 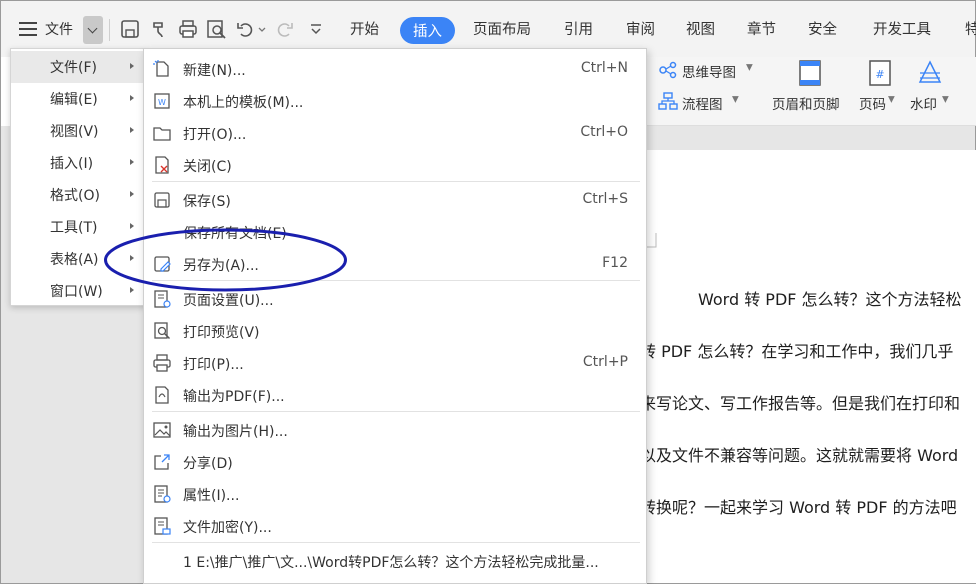 What do you see at coordinates (162, 165) in the screenshot?
I see `close-file-icon` at bounding box center [162, 165].